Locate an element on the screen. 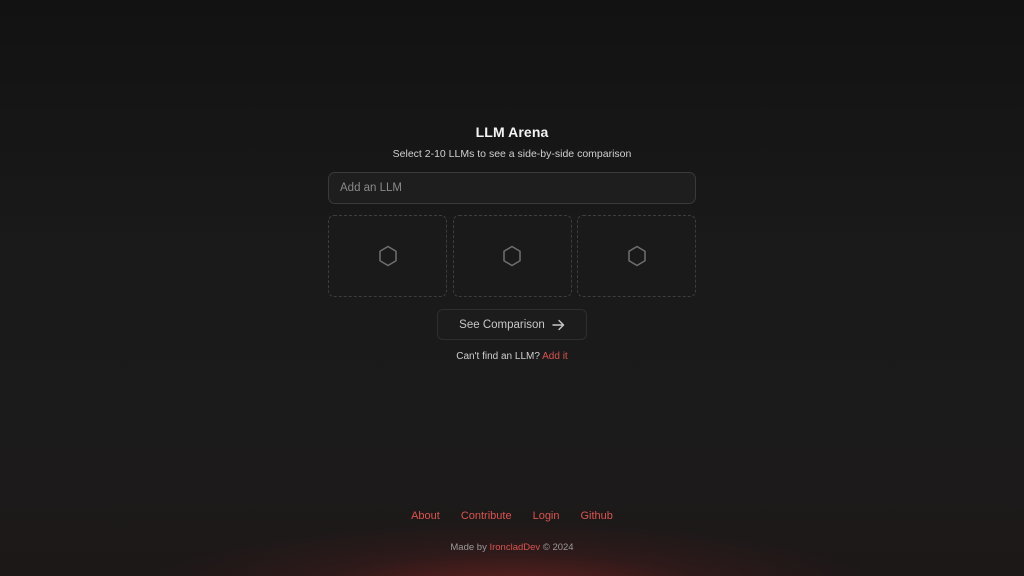 Image resolution: width=1024 pixels, height=576 pixels. page-title: LLM Arena is located at coordinates (512, 132).